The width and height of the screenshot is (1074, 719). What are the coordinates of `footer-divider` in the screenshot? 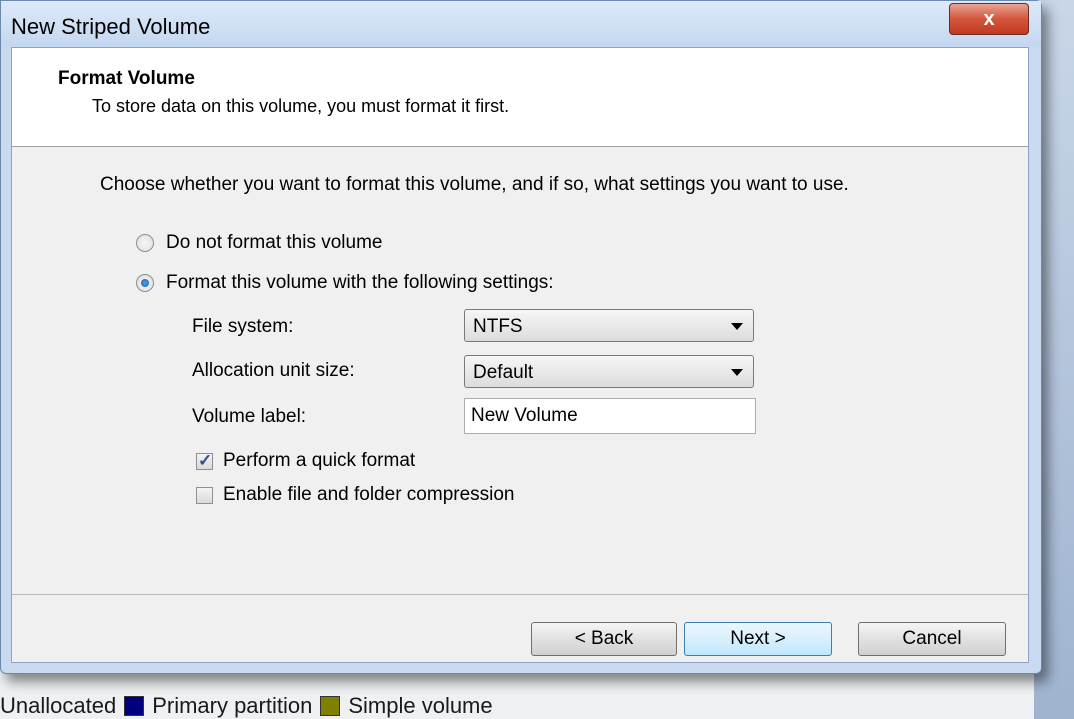 It's located at (520, 594).